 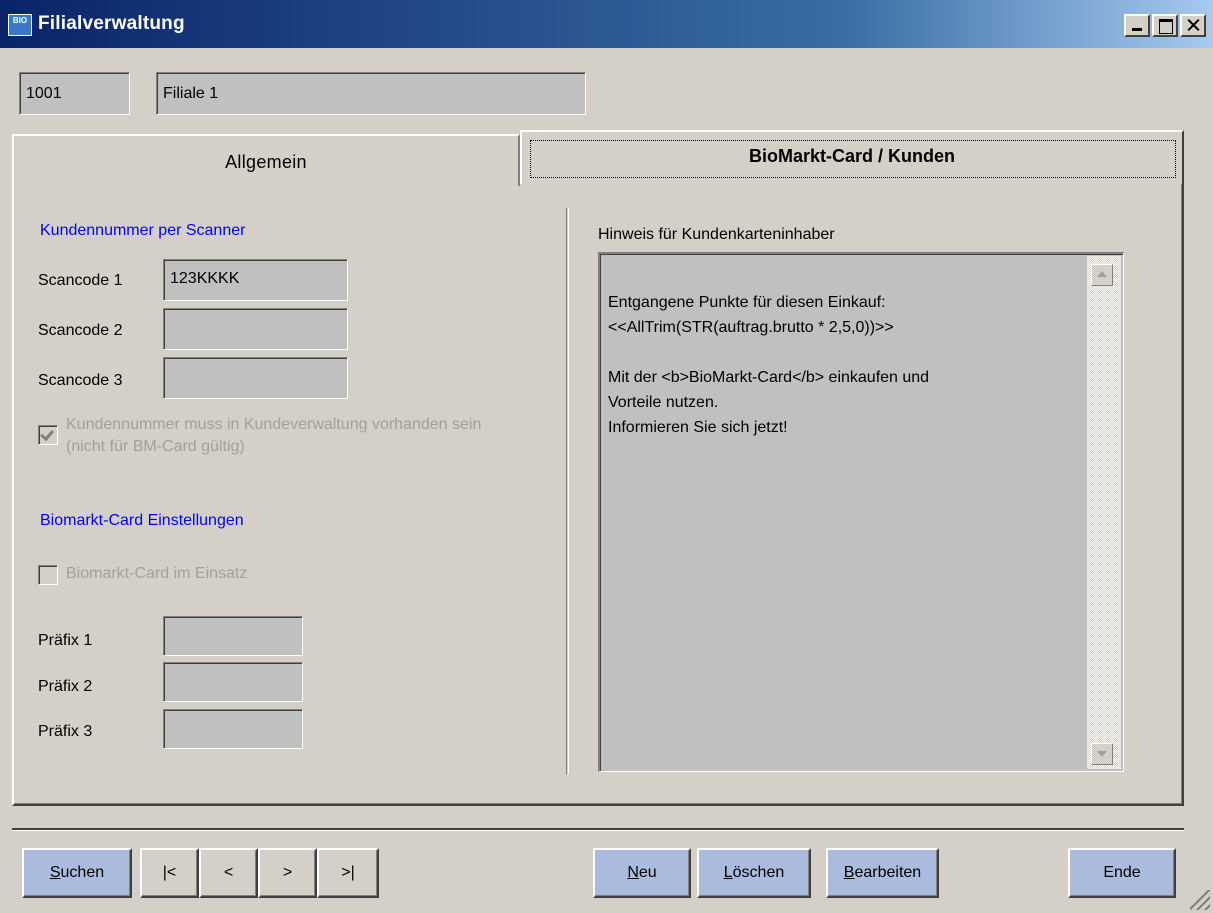 I want to click on biomarkt-active-label: Biomarkt-Card im Einsatz, so click(x=157, y=573).